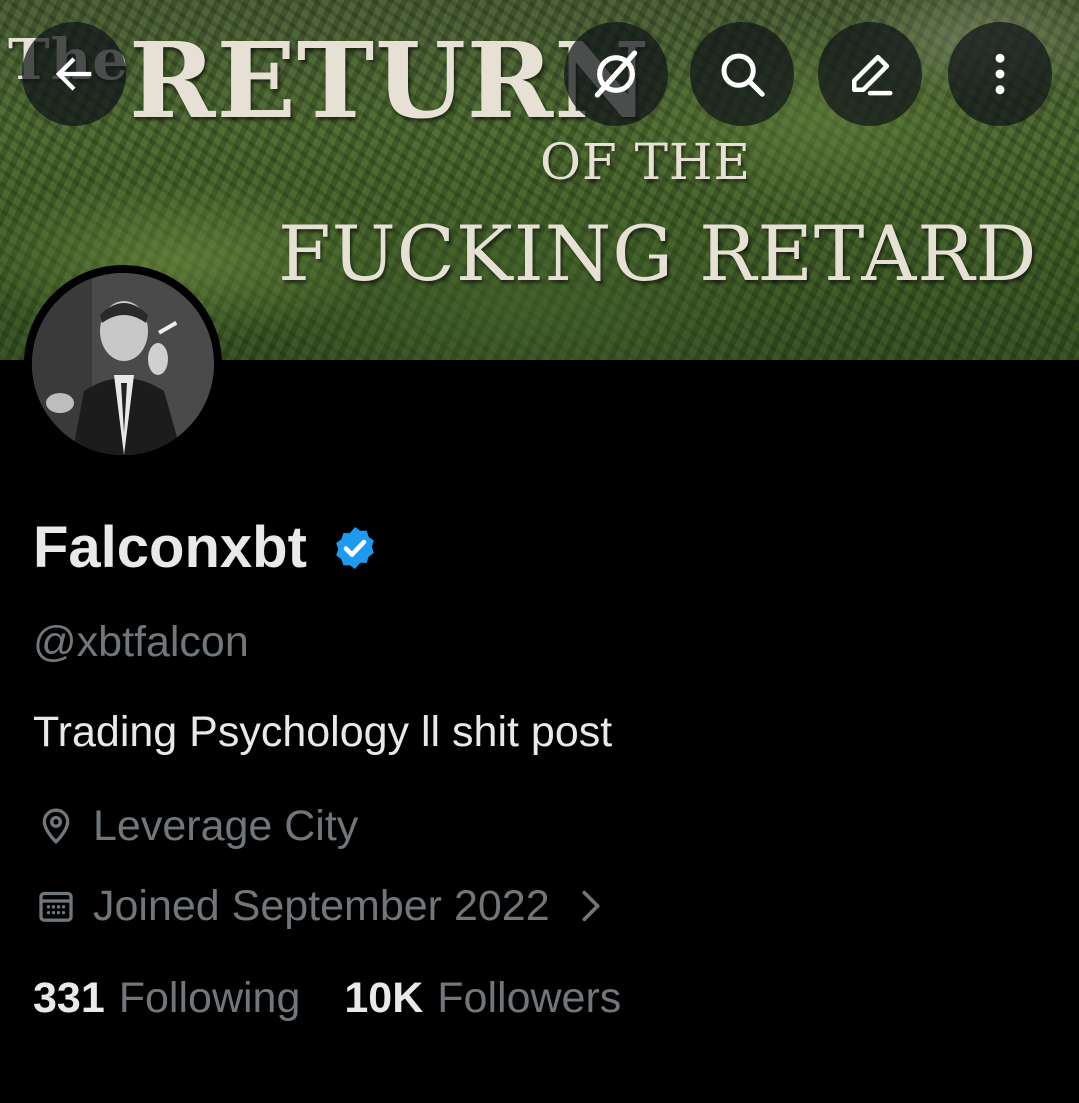  I want to click on more-vertical-icon, so click(1000, 74).